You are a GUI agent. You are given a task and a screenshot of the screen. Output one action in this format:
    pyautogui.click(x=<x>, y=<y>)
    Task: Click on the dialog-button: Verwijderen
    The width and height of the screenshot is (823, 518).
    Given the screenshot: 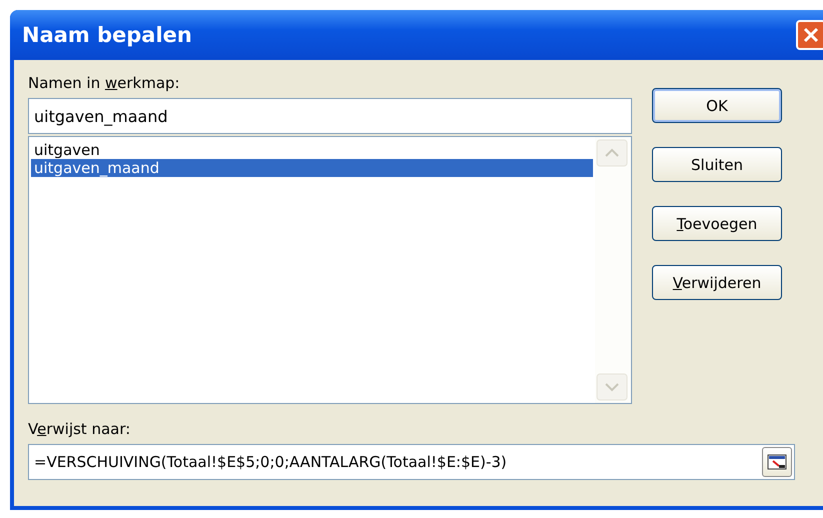 What is the action you would take?
    pyautogui.click(x=717, y=282)
    